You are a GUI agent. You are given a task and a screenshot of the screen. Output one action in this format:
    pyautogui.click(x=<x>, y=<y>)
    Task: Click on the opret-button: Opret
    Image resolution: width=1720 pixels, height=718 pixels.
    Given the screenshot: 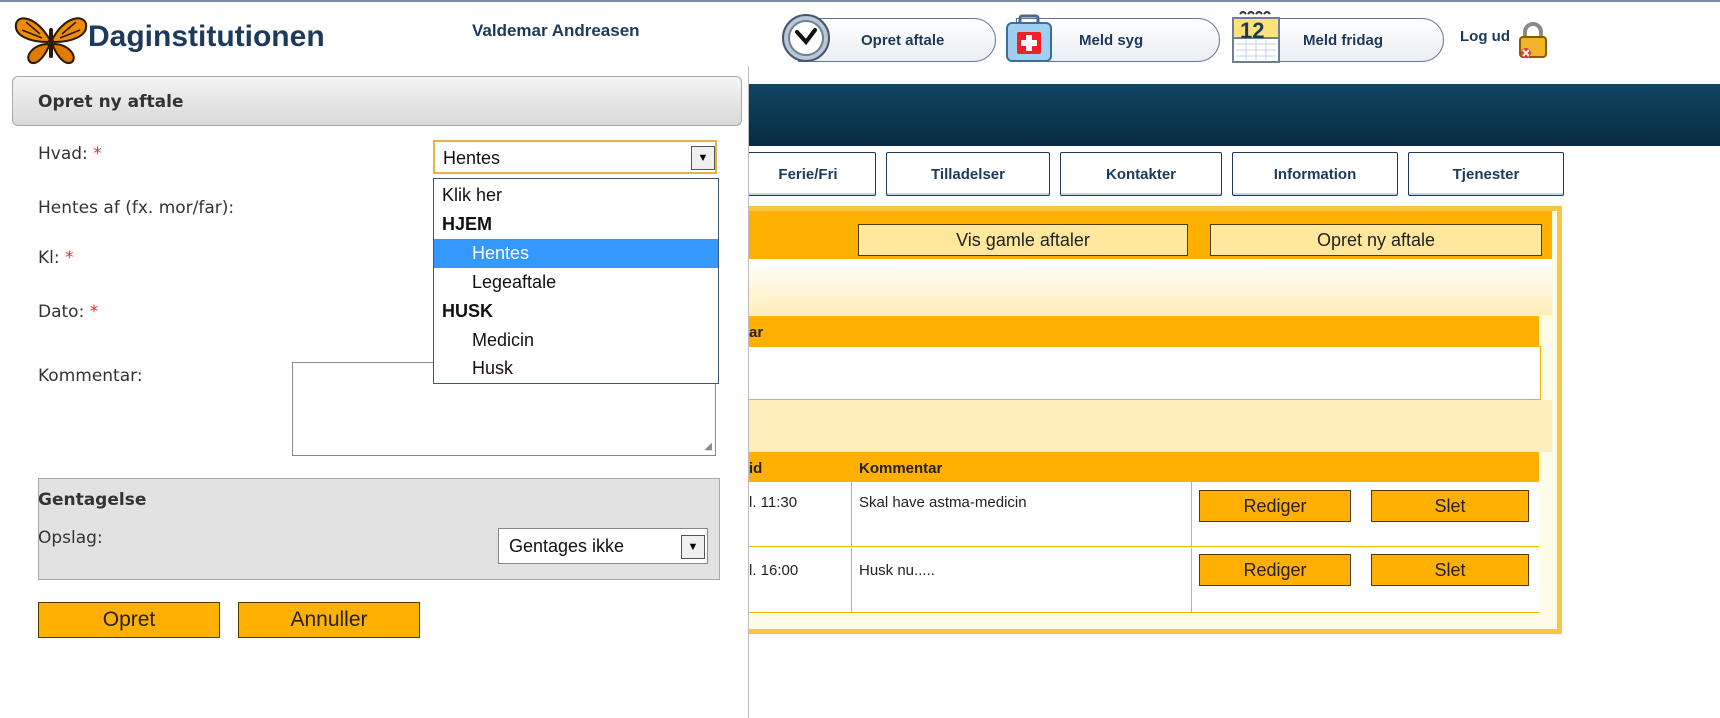 What is the action you would take?
    pyautogui.click(x=129, y=620)
    